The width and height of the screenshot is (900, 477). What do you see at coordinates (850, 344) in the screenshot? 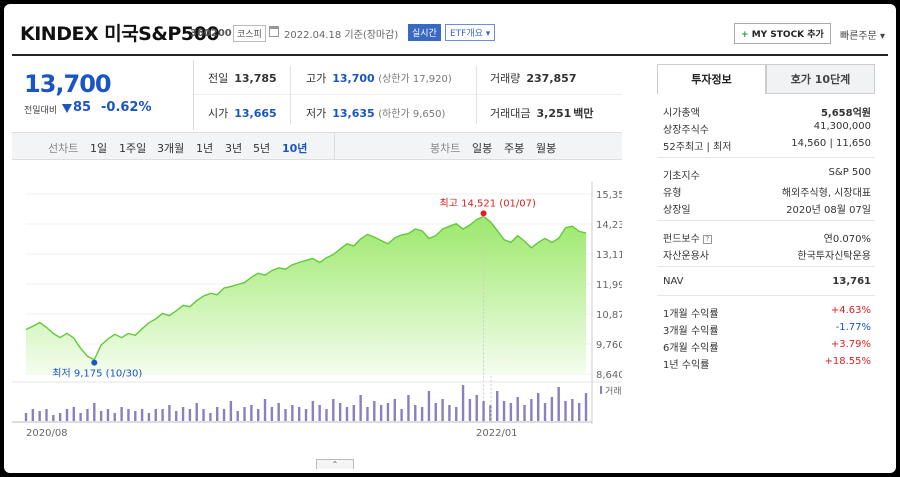
I see `info-value: +3.79%` at bounding box center [850, 344].